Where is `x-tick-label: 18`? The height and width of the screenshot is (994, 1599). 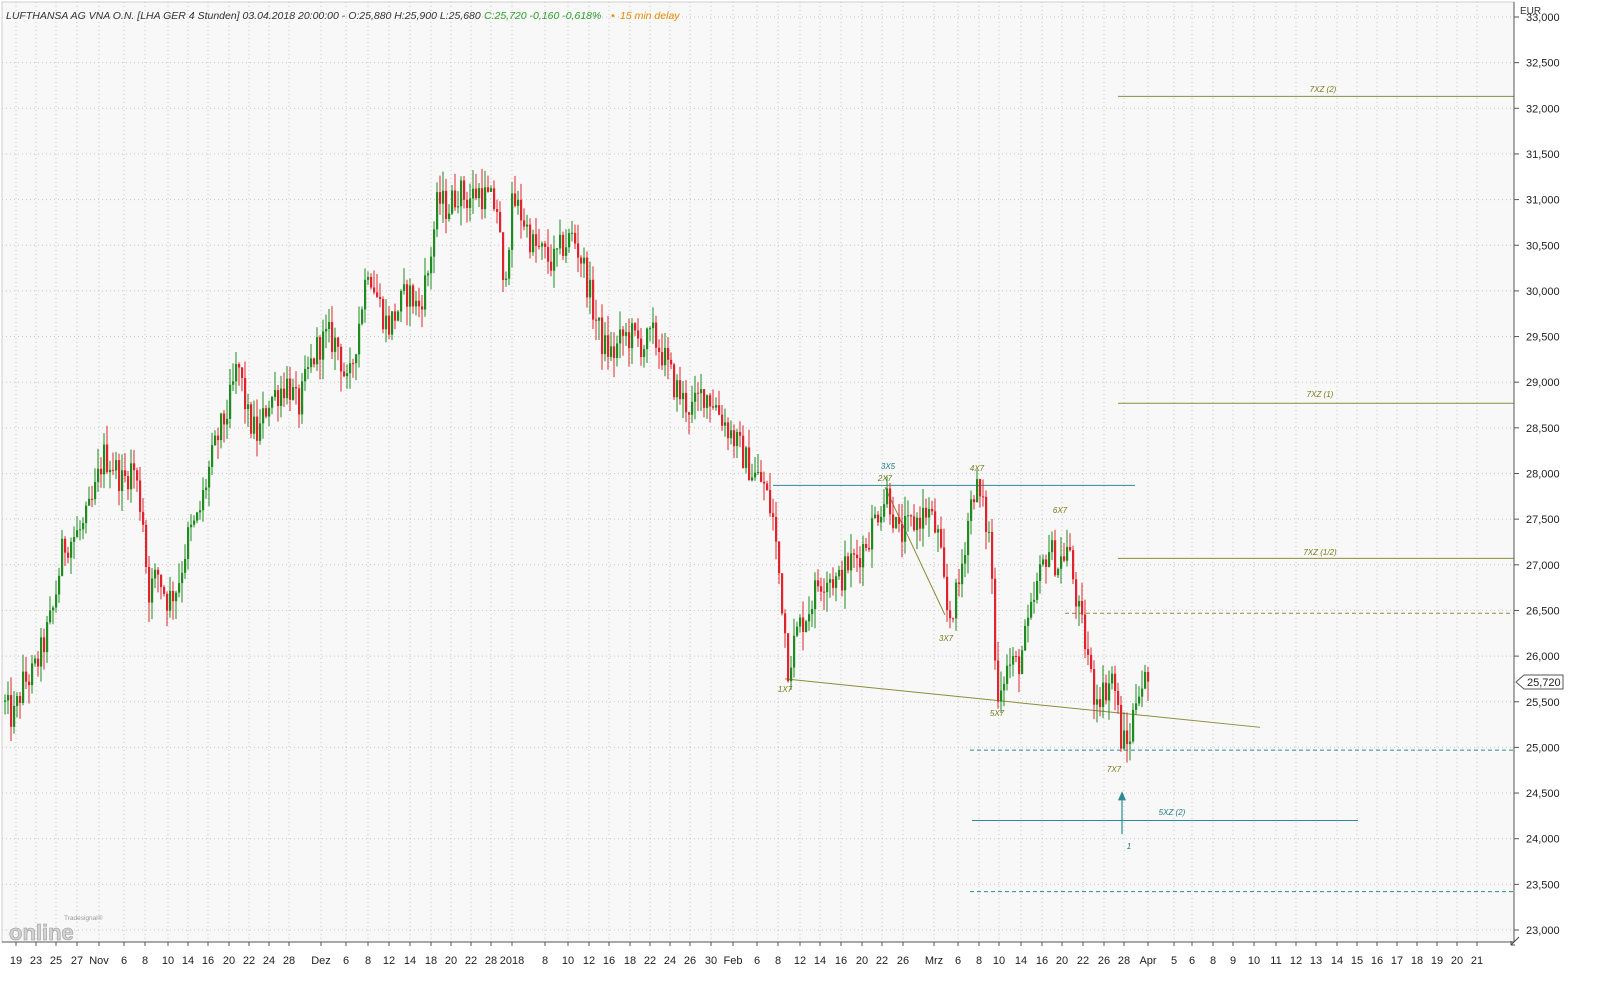
x-tick-label: 18 is located at coordinates (431, 961).